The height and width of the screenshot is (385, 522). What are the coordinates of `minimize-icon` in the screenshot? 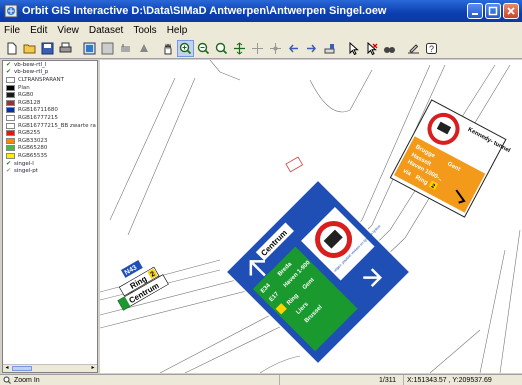 It's located at (475, 14).